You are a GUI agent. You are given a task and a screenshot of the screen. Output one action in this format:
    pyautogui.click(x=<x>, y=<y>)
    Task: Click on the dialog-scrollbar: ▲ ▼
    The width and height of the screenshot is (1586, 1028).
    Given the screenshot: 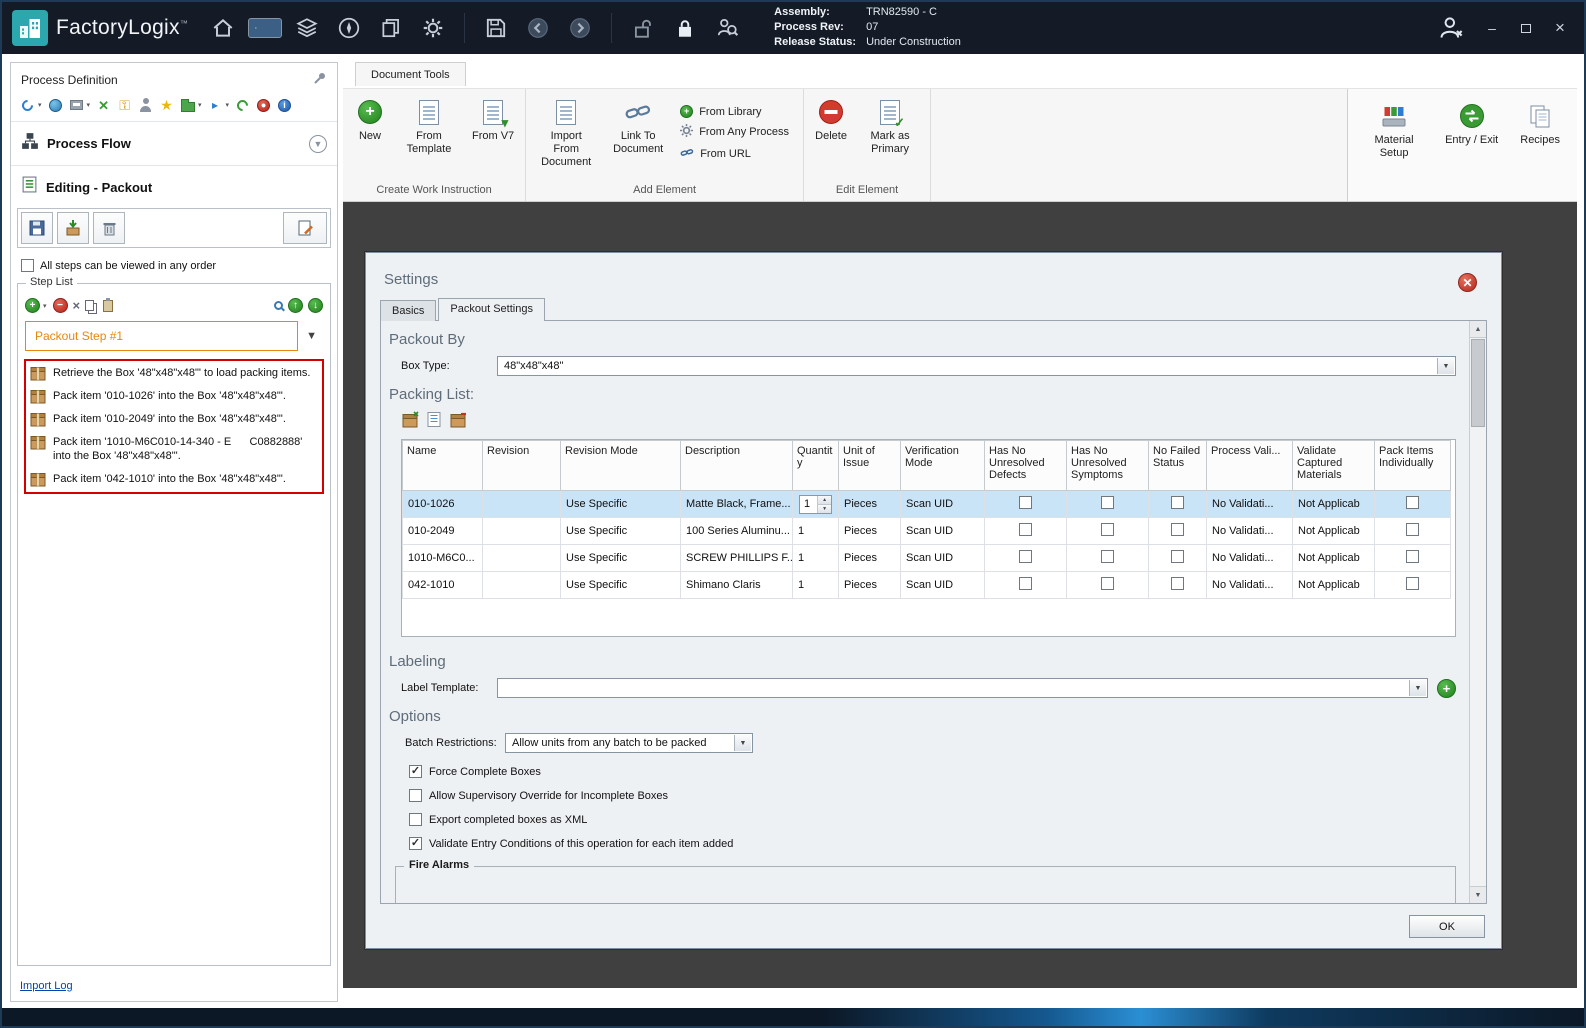 What is the action you would take?
    pyautogui.click(x=1477, y=612)
    